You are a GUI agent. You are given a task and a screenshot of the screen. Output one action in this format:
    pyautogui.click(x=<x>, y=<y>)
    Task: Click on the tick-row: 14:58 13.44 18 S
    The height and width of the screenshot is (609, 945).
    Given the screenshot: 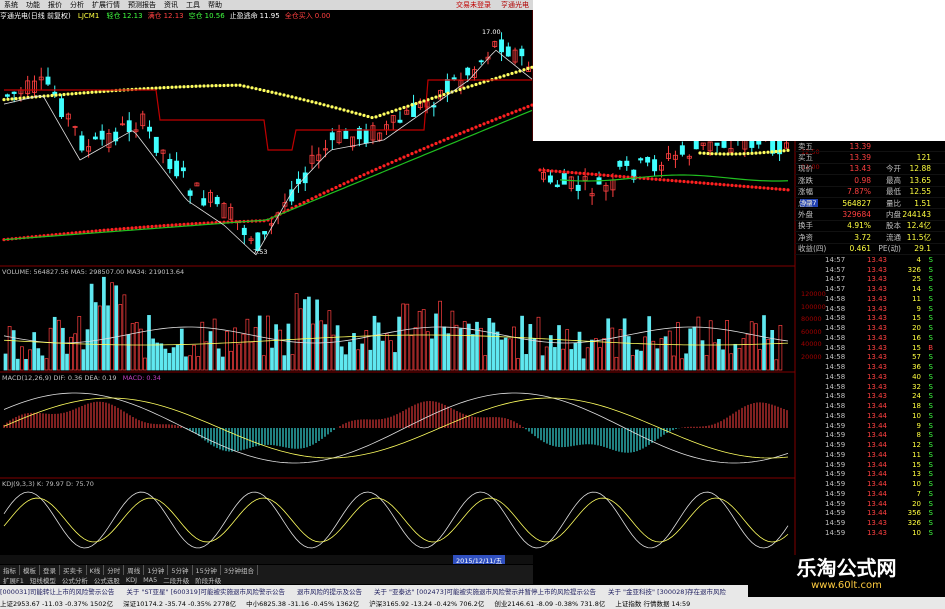 What is the action you would take?
    pyautogui.click(x=870, y=406)
    